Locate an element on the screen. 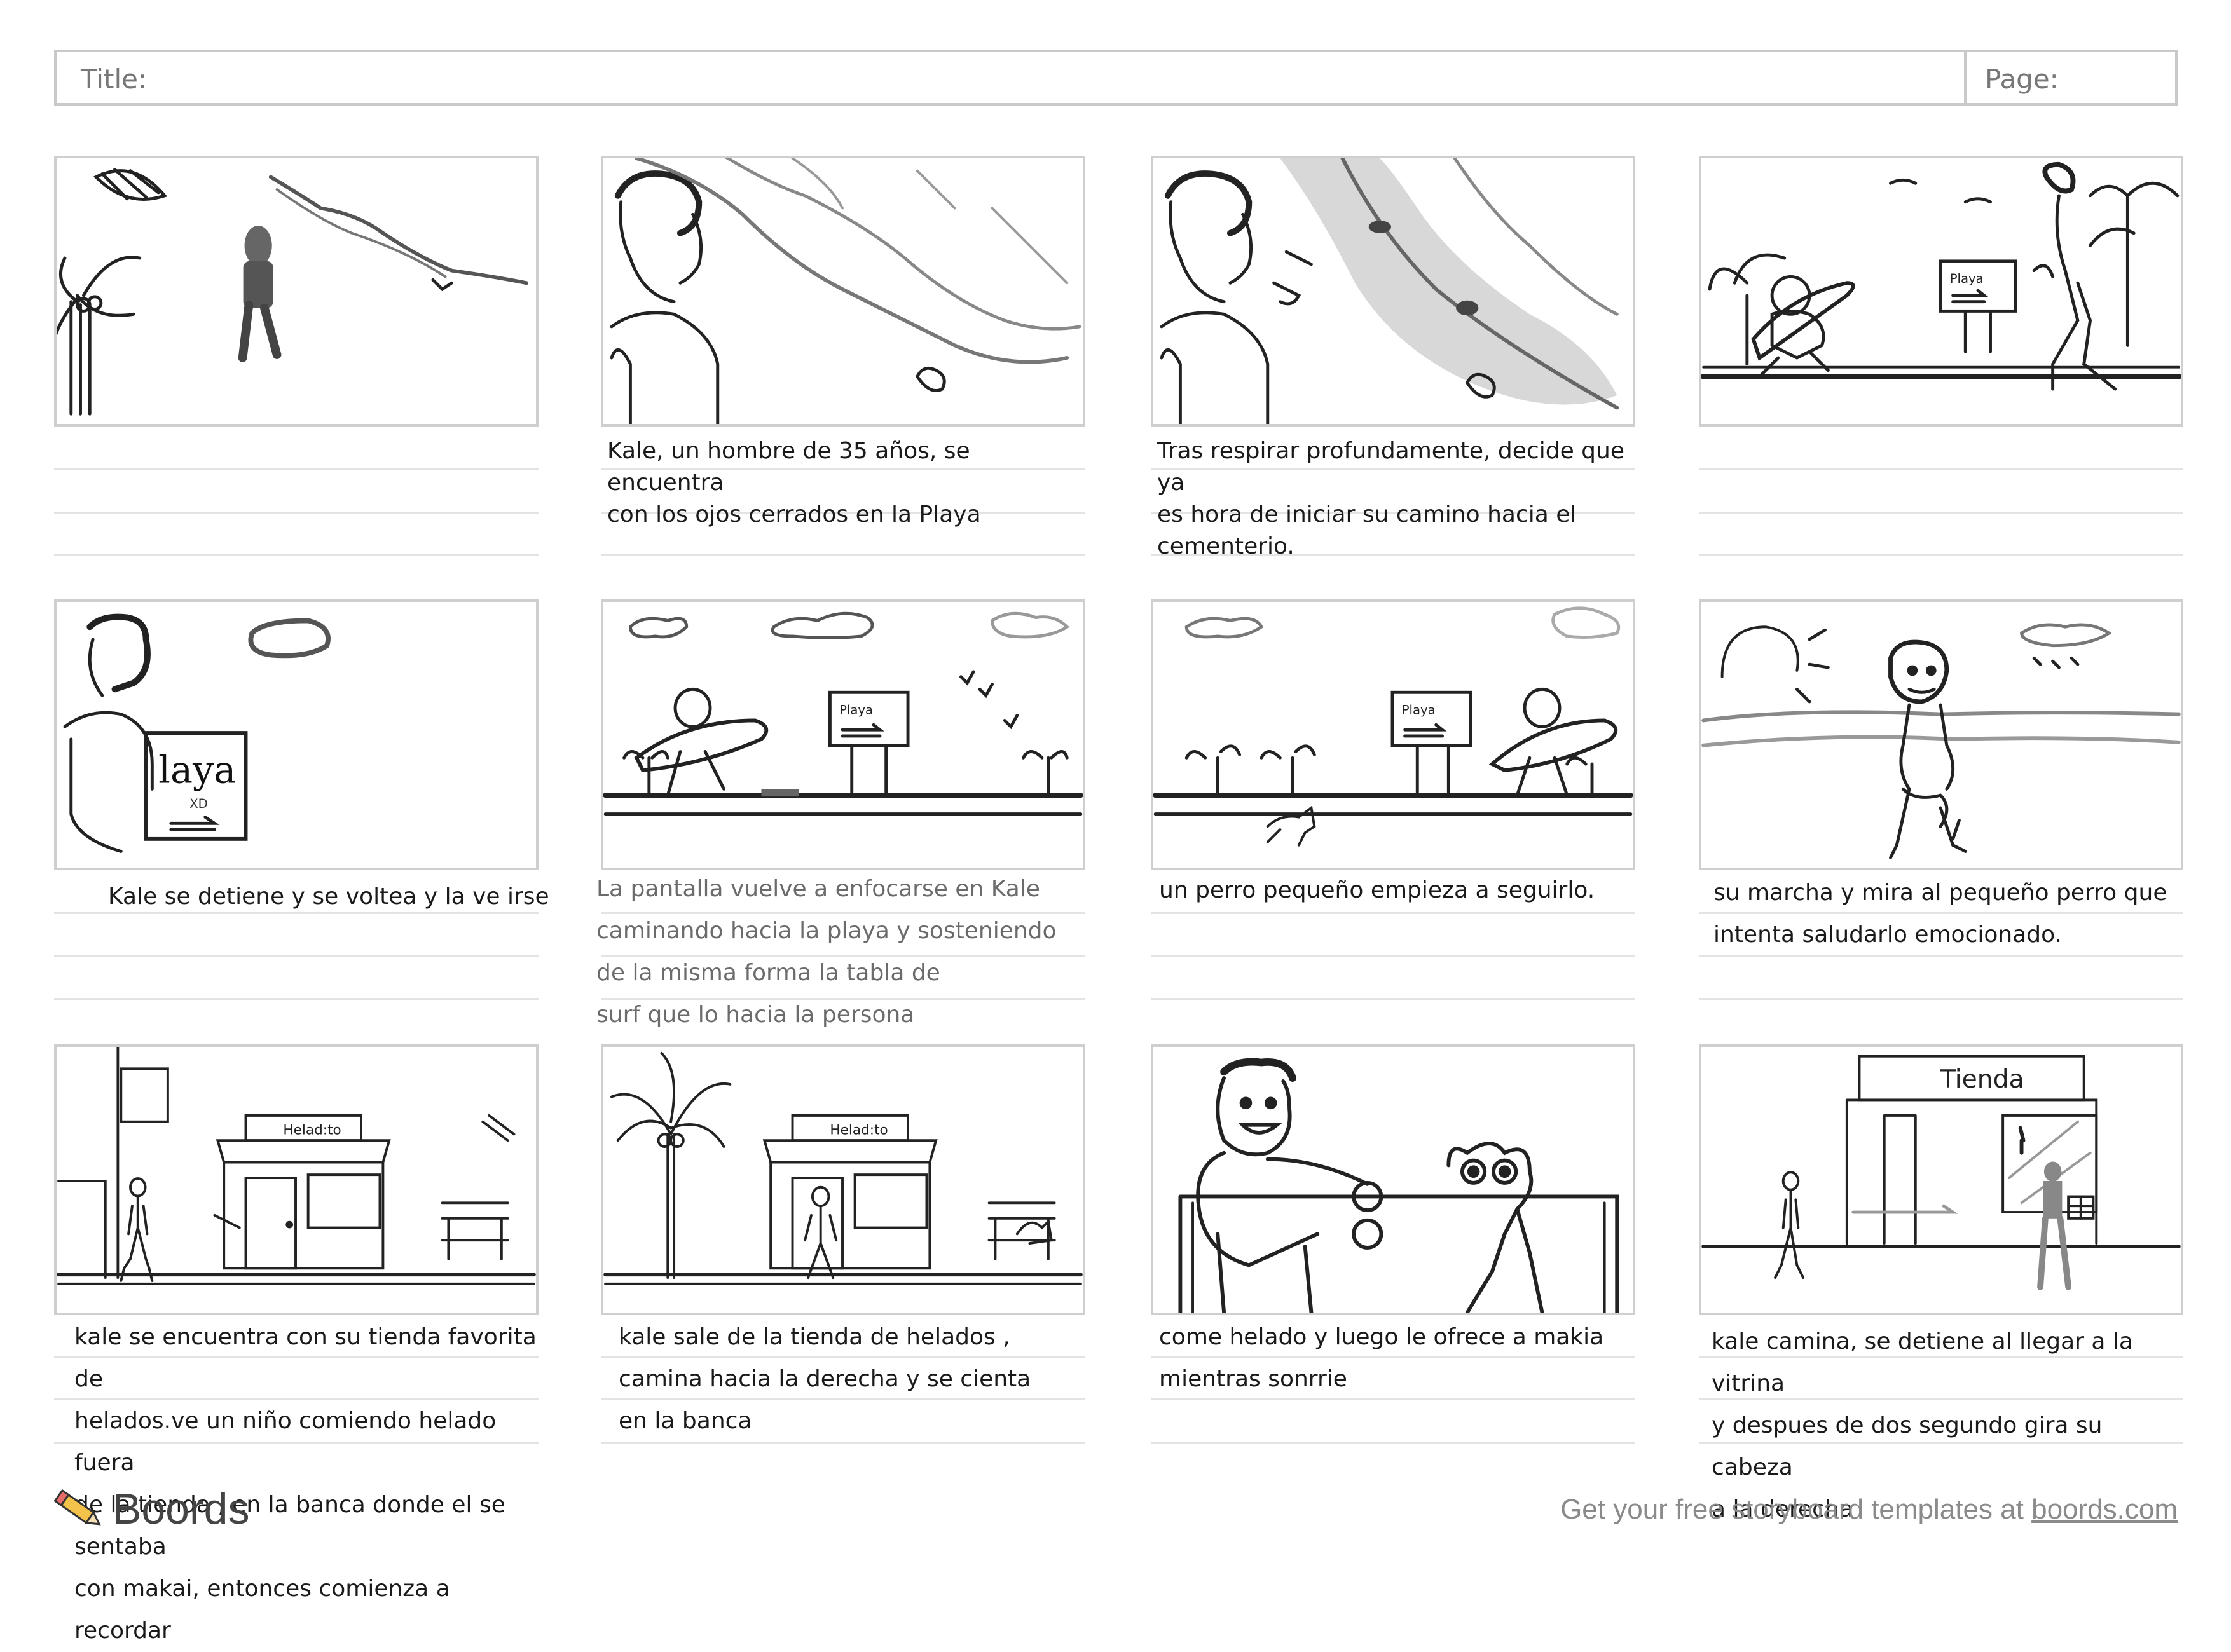  page-label: Page: is located at coordinates (2022, 79).